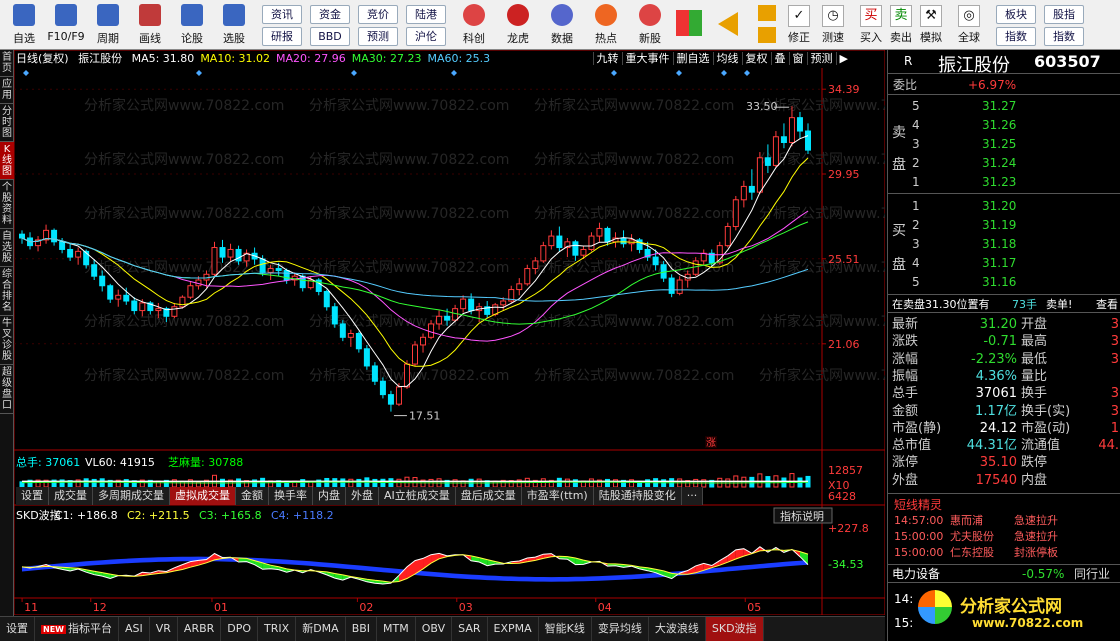 This screenshot has width=1120, height=641. What do you see at coordinates (252, 496) in the screenshot?
I see `volume-tab: 金额` at bounding box center [252, 496].